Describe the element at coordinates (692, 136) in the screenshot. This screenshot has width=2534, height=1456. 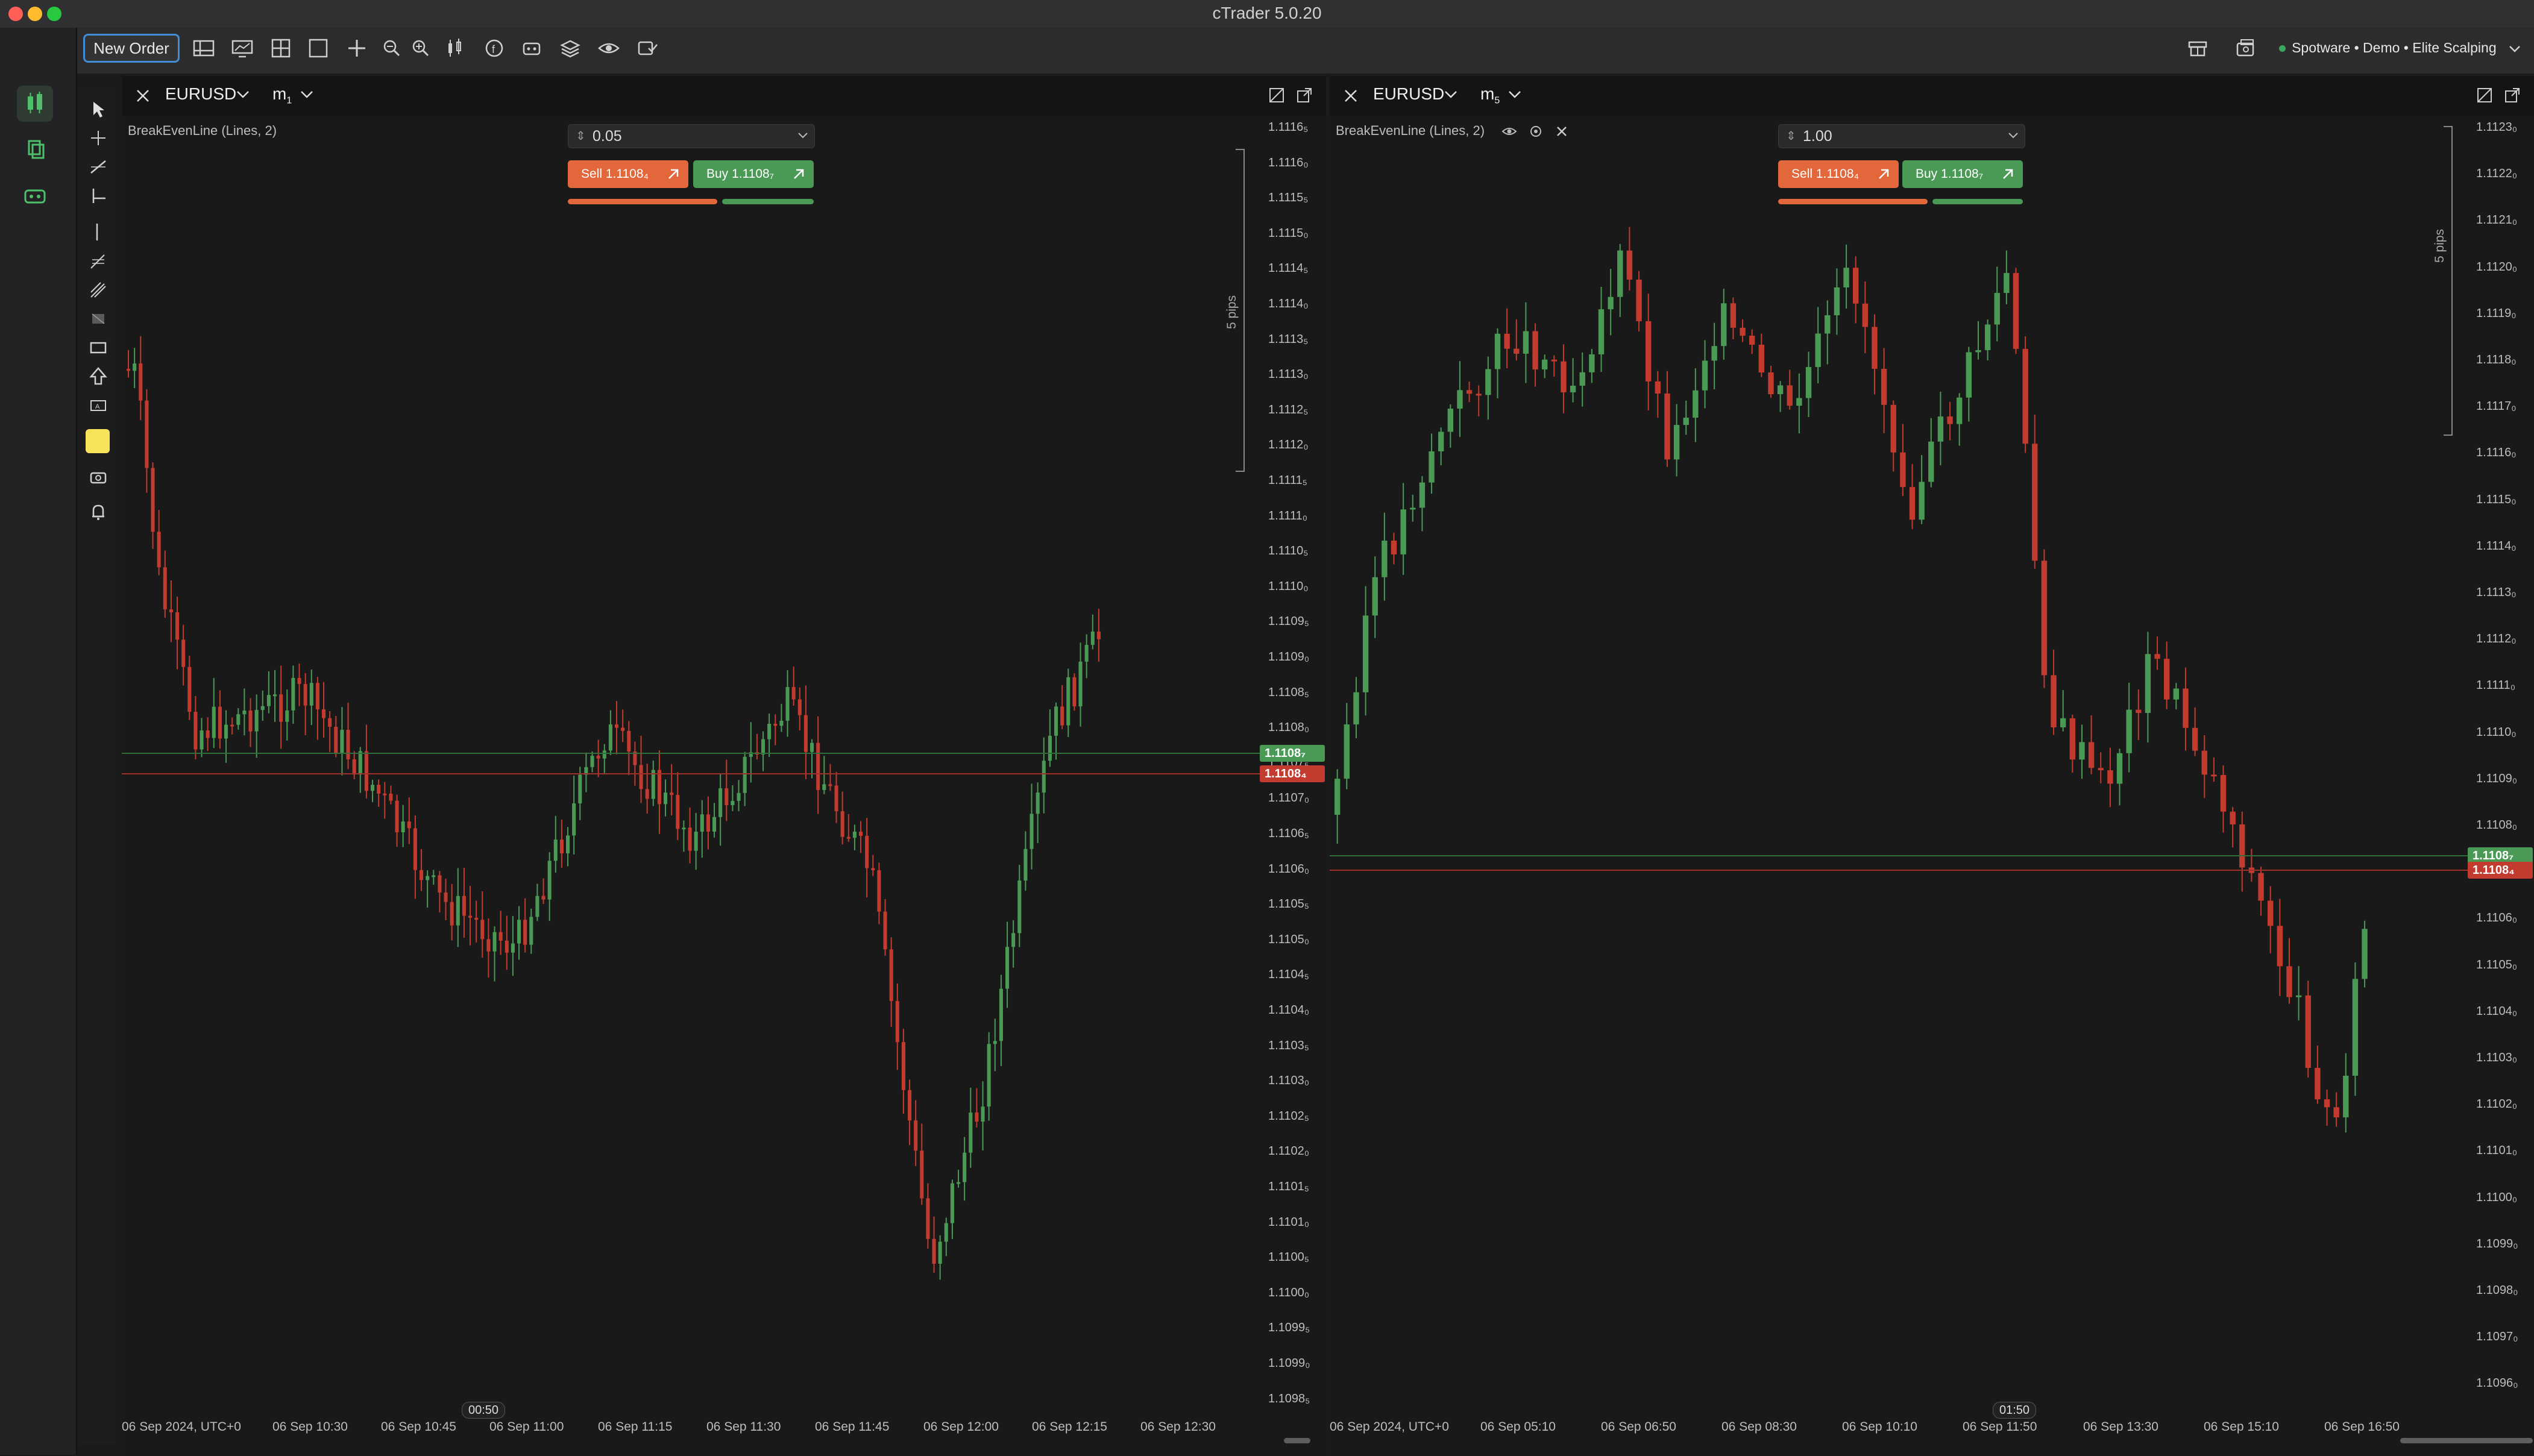
I see `quantity-input: ⇕ 0.05` at that location.